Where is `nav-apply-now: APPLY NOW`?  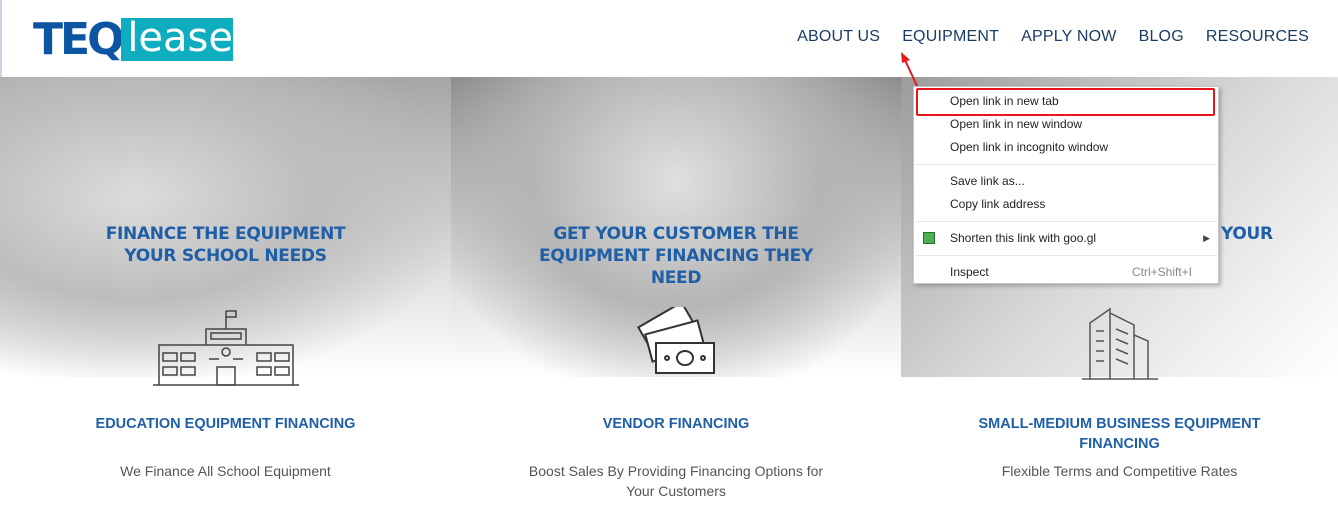
nav-apply-now: APPLY NOW is located at coordinates (1068, 37).